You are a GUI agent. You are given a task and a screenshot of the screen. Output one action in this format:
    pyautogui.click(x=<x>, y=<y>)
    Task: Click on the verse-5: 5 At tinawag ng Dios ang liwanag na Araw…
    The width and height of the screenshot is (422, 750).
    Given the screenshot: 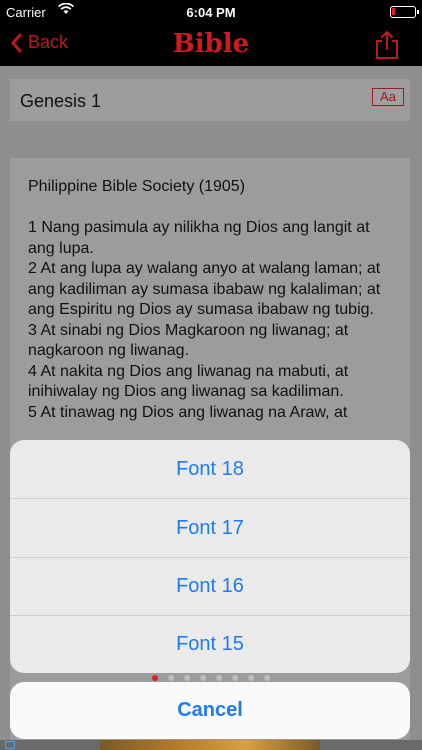 What is the action you would take?
    pyautogui.click(x=188, y=412)
    